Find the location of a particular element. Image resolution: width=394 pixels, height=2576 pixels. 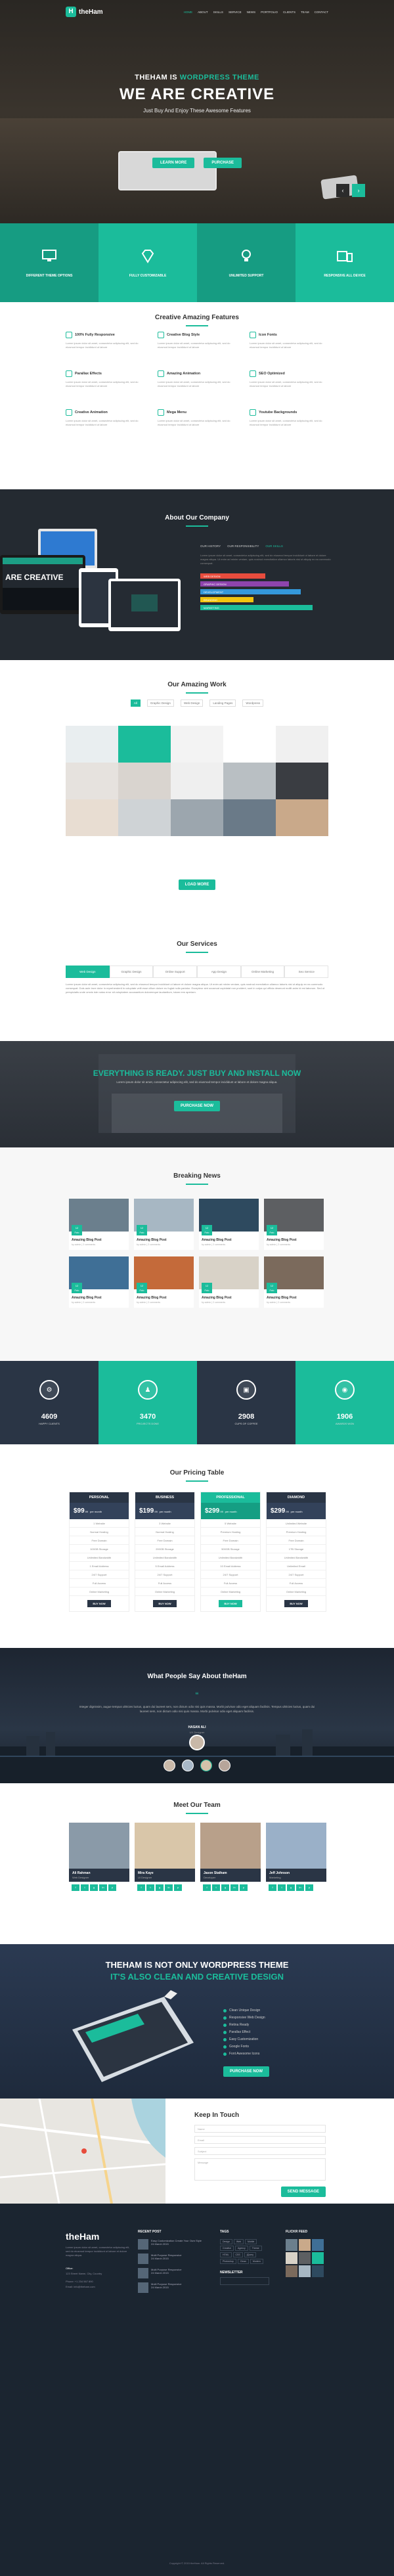

brand-logo: H theHam is located at coordinates (84, 12).